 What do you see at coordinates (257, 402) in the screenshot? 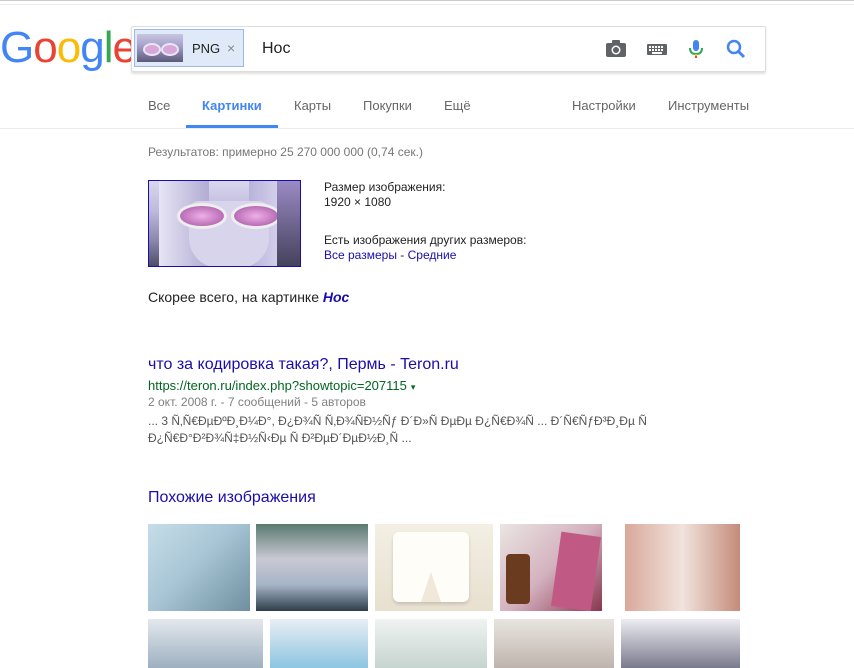
I see `result-meta: 2 окт. 2008 г. - 7 сообщений - 5 авторов` at bounding box center [257, 402].